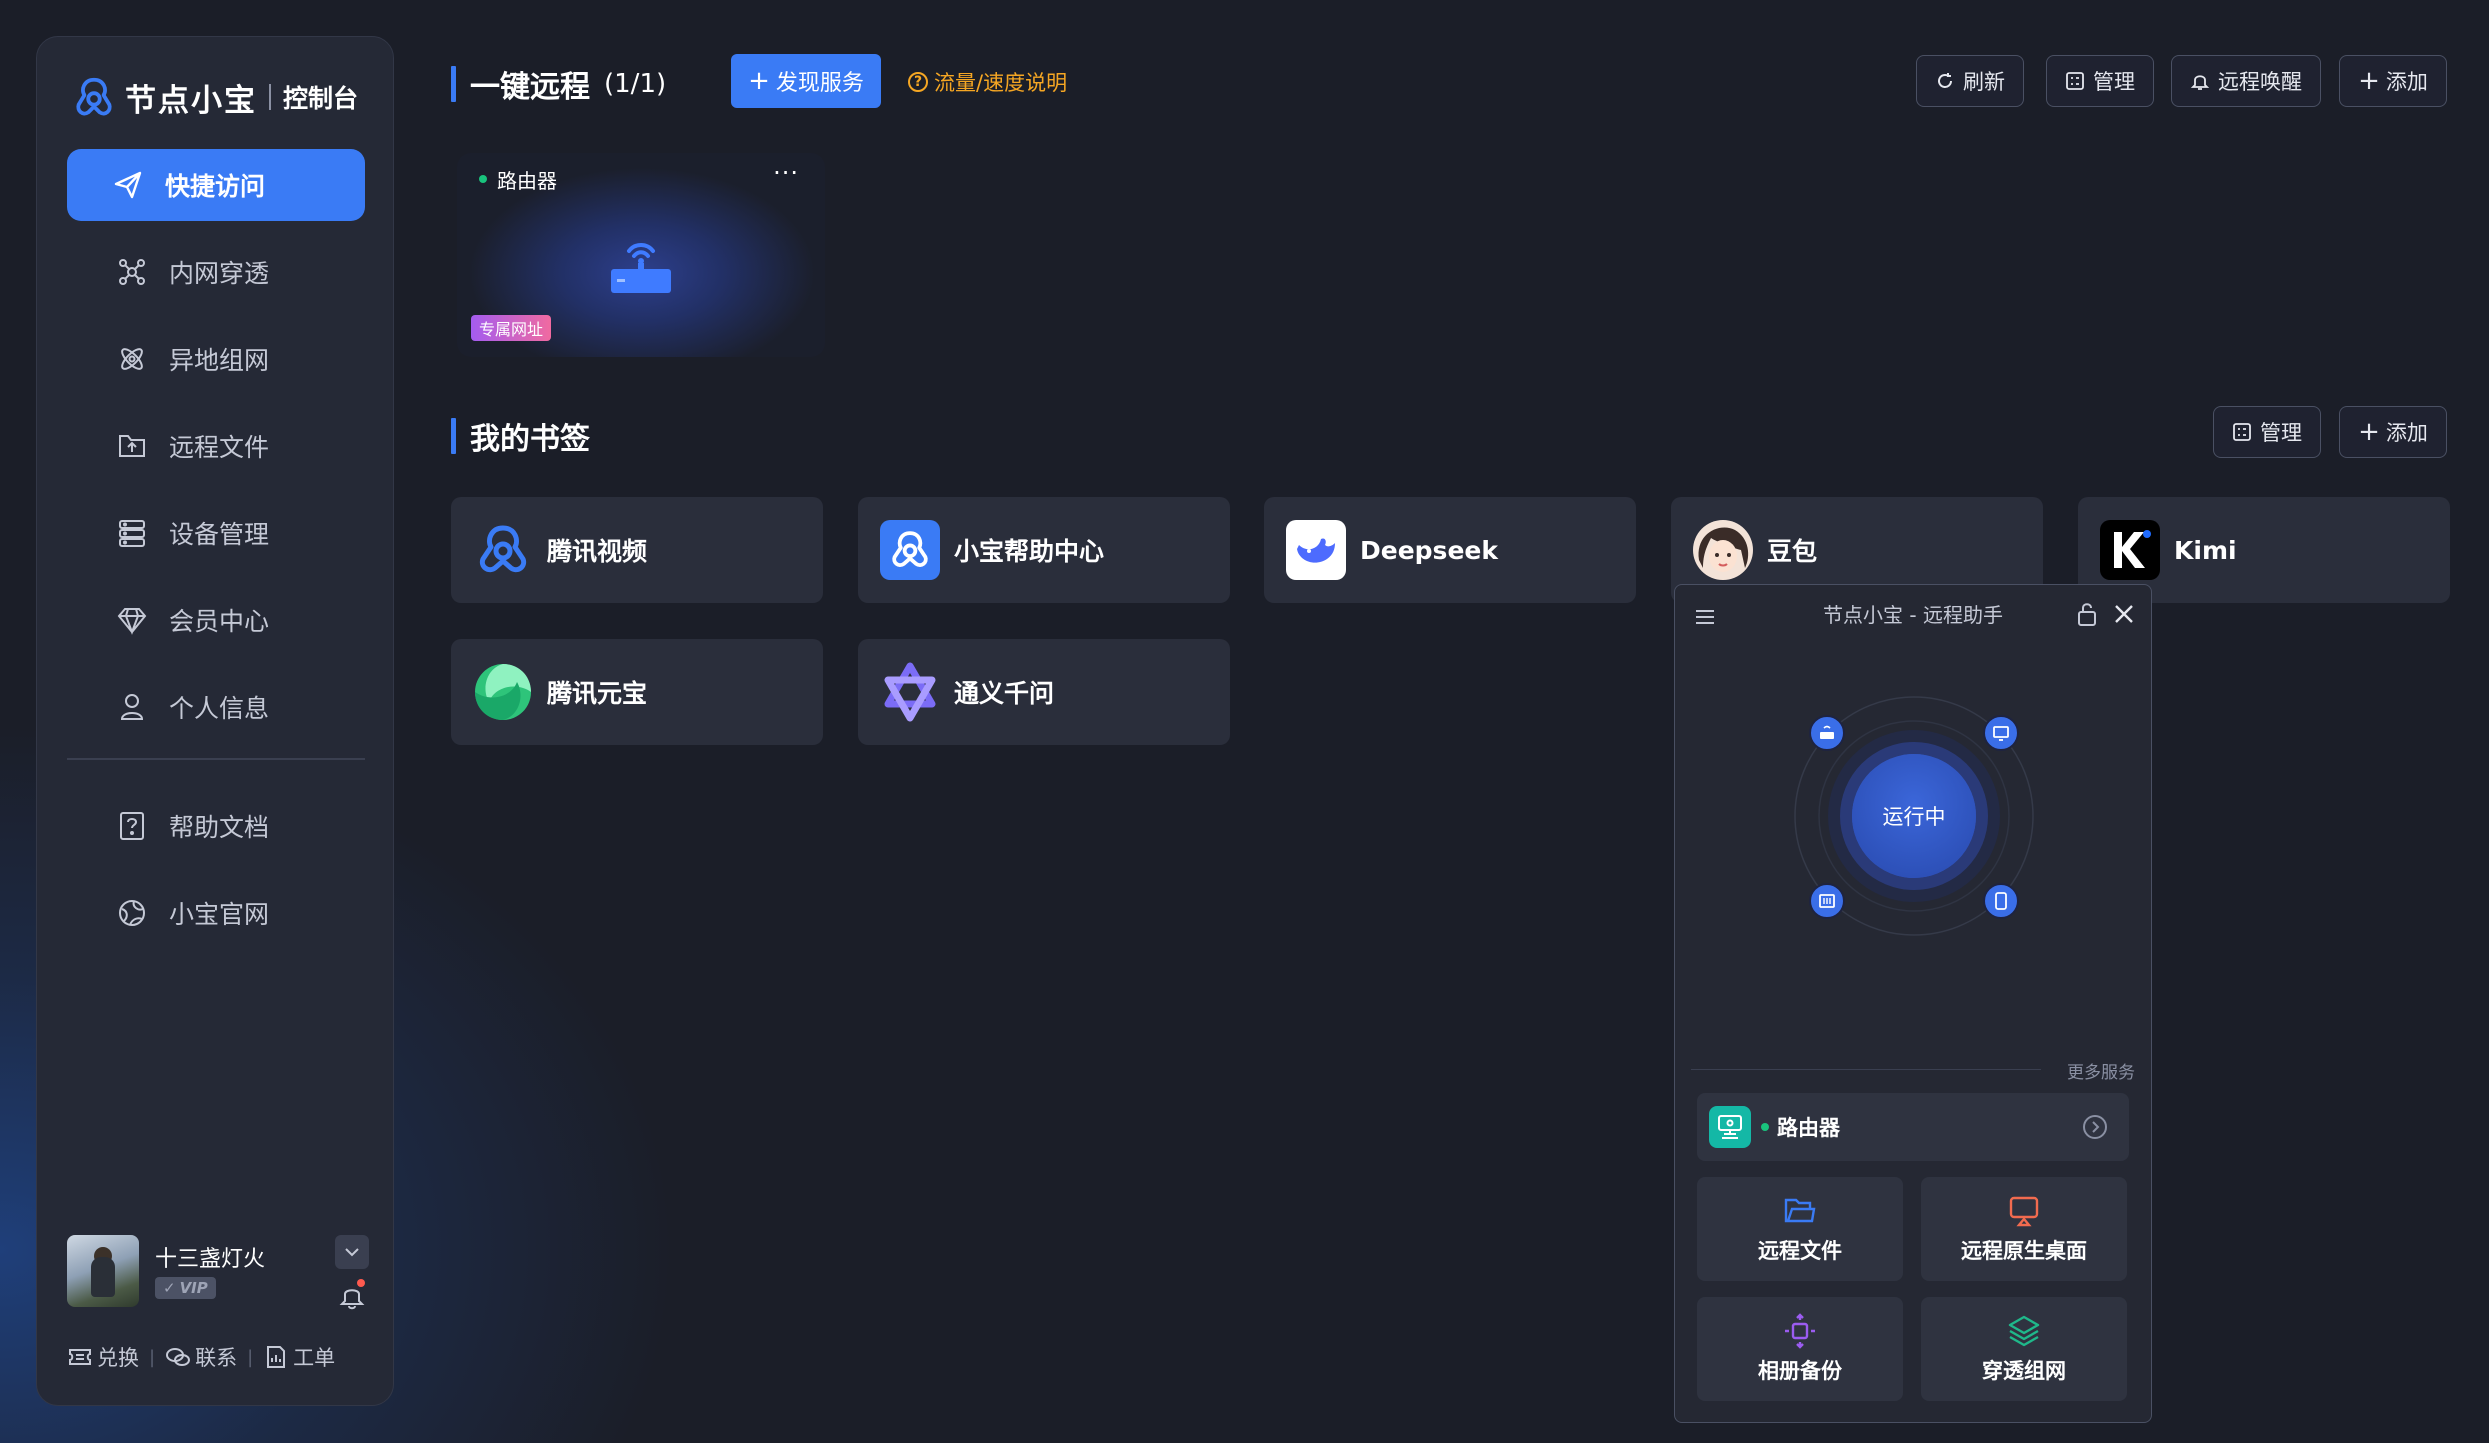 The image size is (2489, 1443). What do you see at coordinates (987, 82) in the screenshot?
I see `flow-speed-info-link: ? 流量/速度说明` at bounding box center [987, 82].